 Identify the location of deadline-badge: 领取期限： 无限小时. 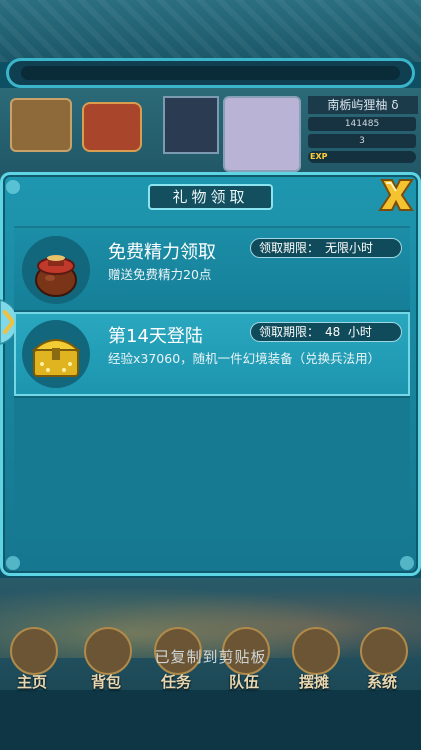
(326, 248).